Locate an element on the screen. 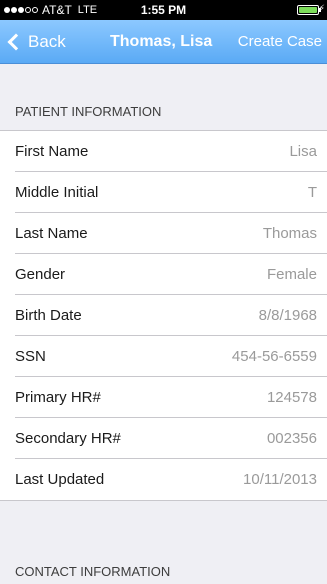 The width and height of the screenshot is (327, 584). first-name-row: First Name Lisa is located at coordinates (163, 151).